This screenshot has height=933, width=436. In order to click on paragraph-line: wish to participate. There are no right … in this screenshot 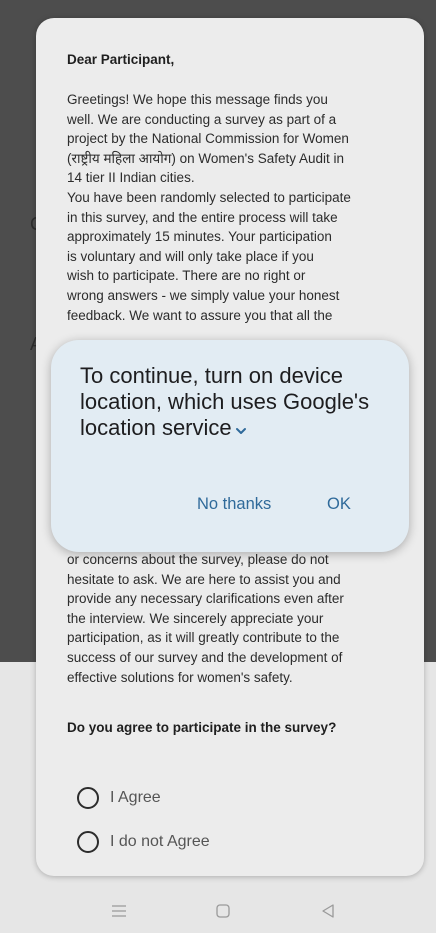, I will do `click(186, 276)`.